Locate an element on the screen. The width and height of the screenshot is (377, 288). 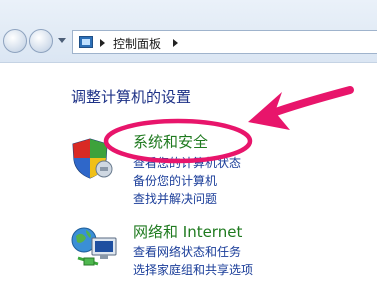
link-view-network-status: 查看网络状态和任务 is located at coordinates (187, 252).